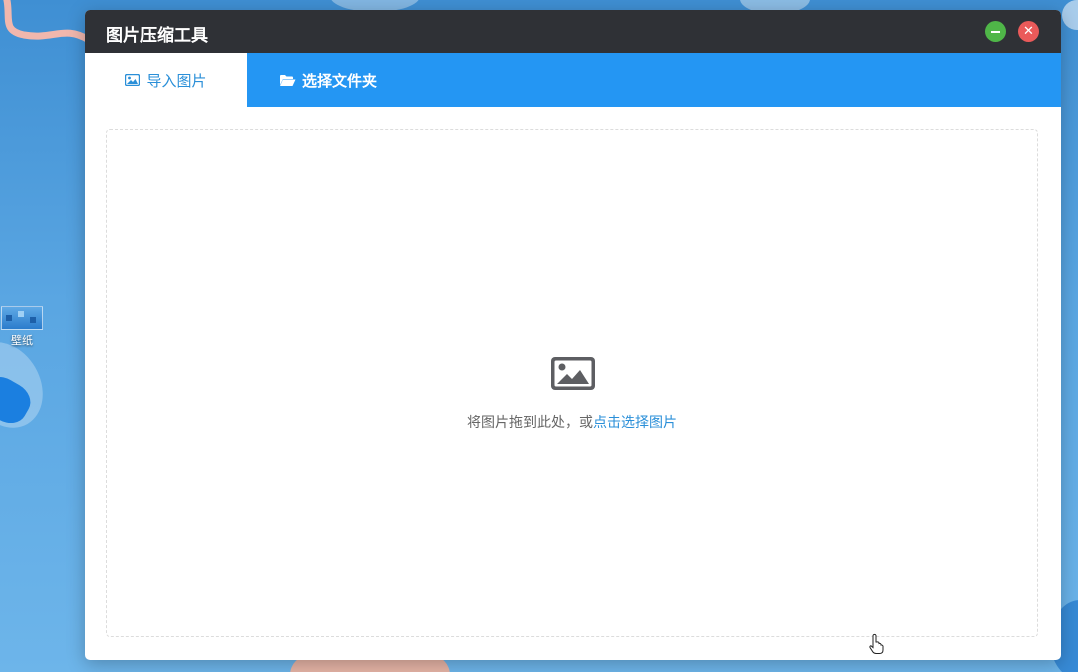  Describe the element at coordinates (1070, 15) in the screenshot. I see `wallpaper-shape` at that location.